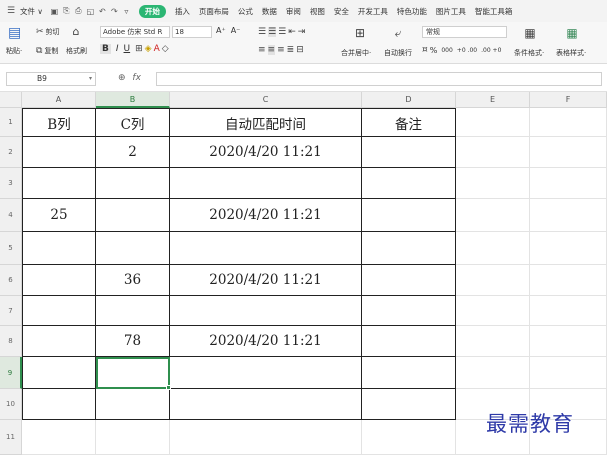 This screenshot has width=607, height=455. What do you see at coordinates (262, 32) in the screenshot?
I see `align-top-icon: ☰` at bounding box center [262, 32].